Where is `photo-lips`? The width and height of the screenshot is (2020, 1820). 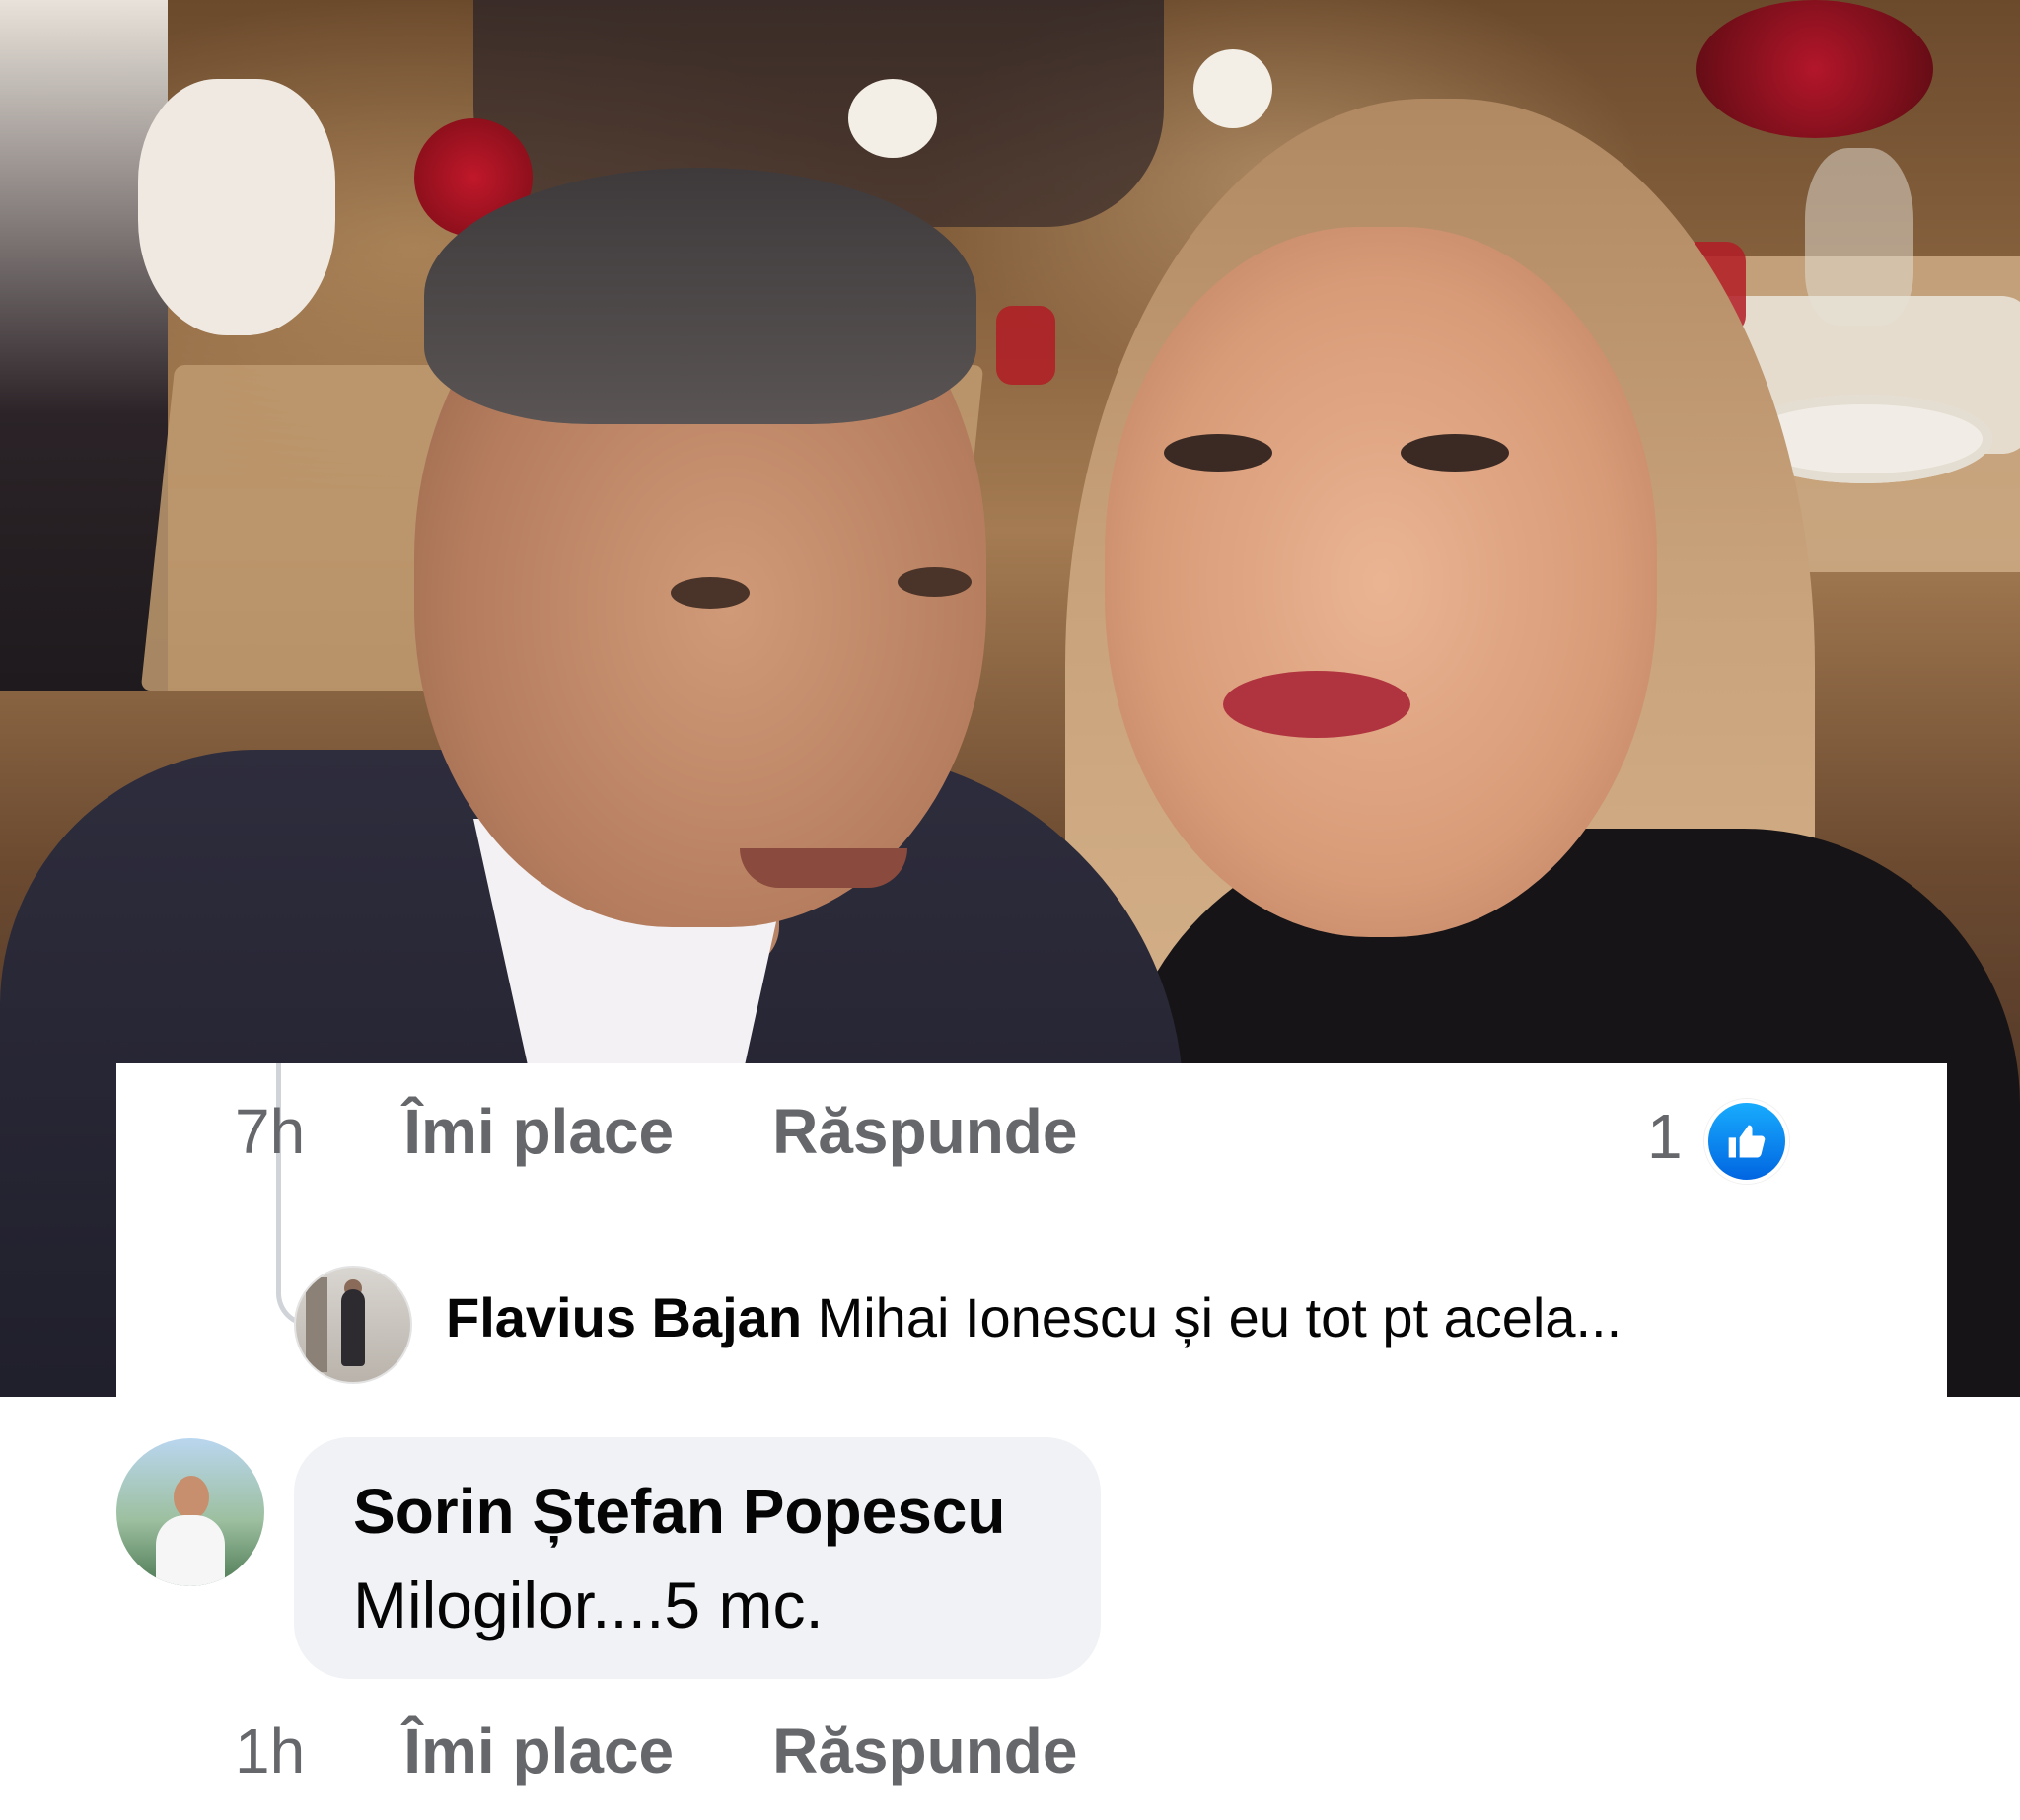 photo-lips is located at coordinates (1316, 704).